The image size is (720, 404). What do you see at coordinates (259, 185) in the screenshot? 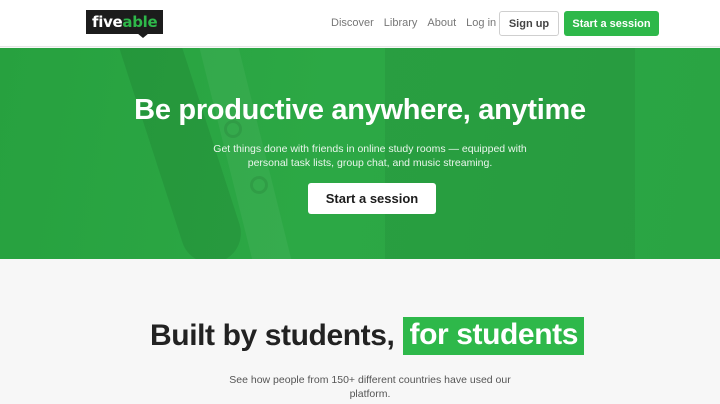
I see `background-ring-decoration` at bounding box center [259, 185].